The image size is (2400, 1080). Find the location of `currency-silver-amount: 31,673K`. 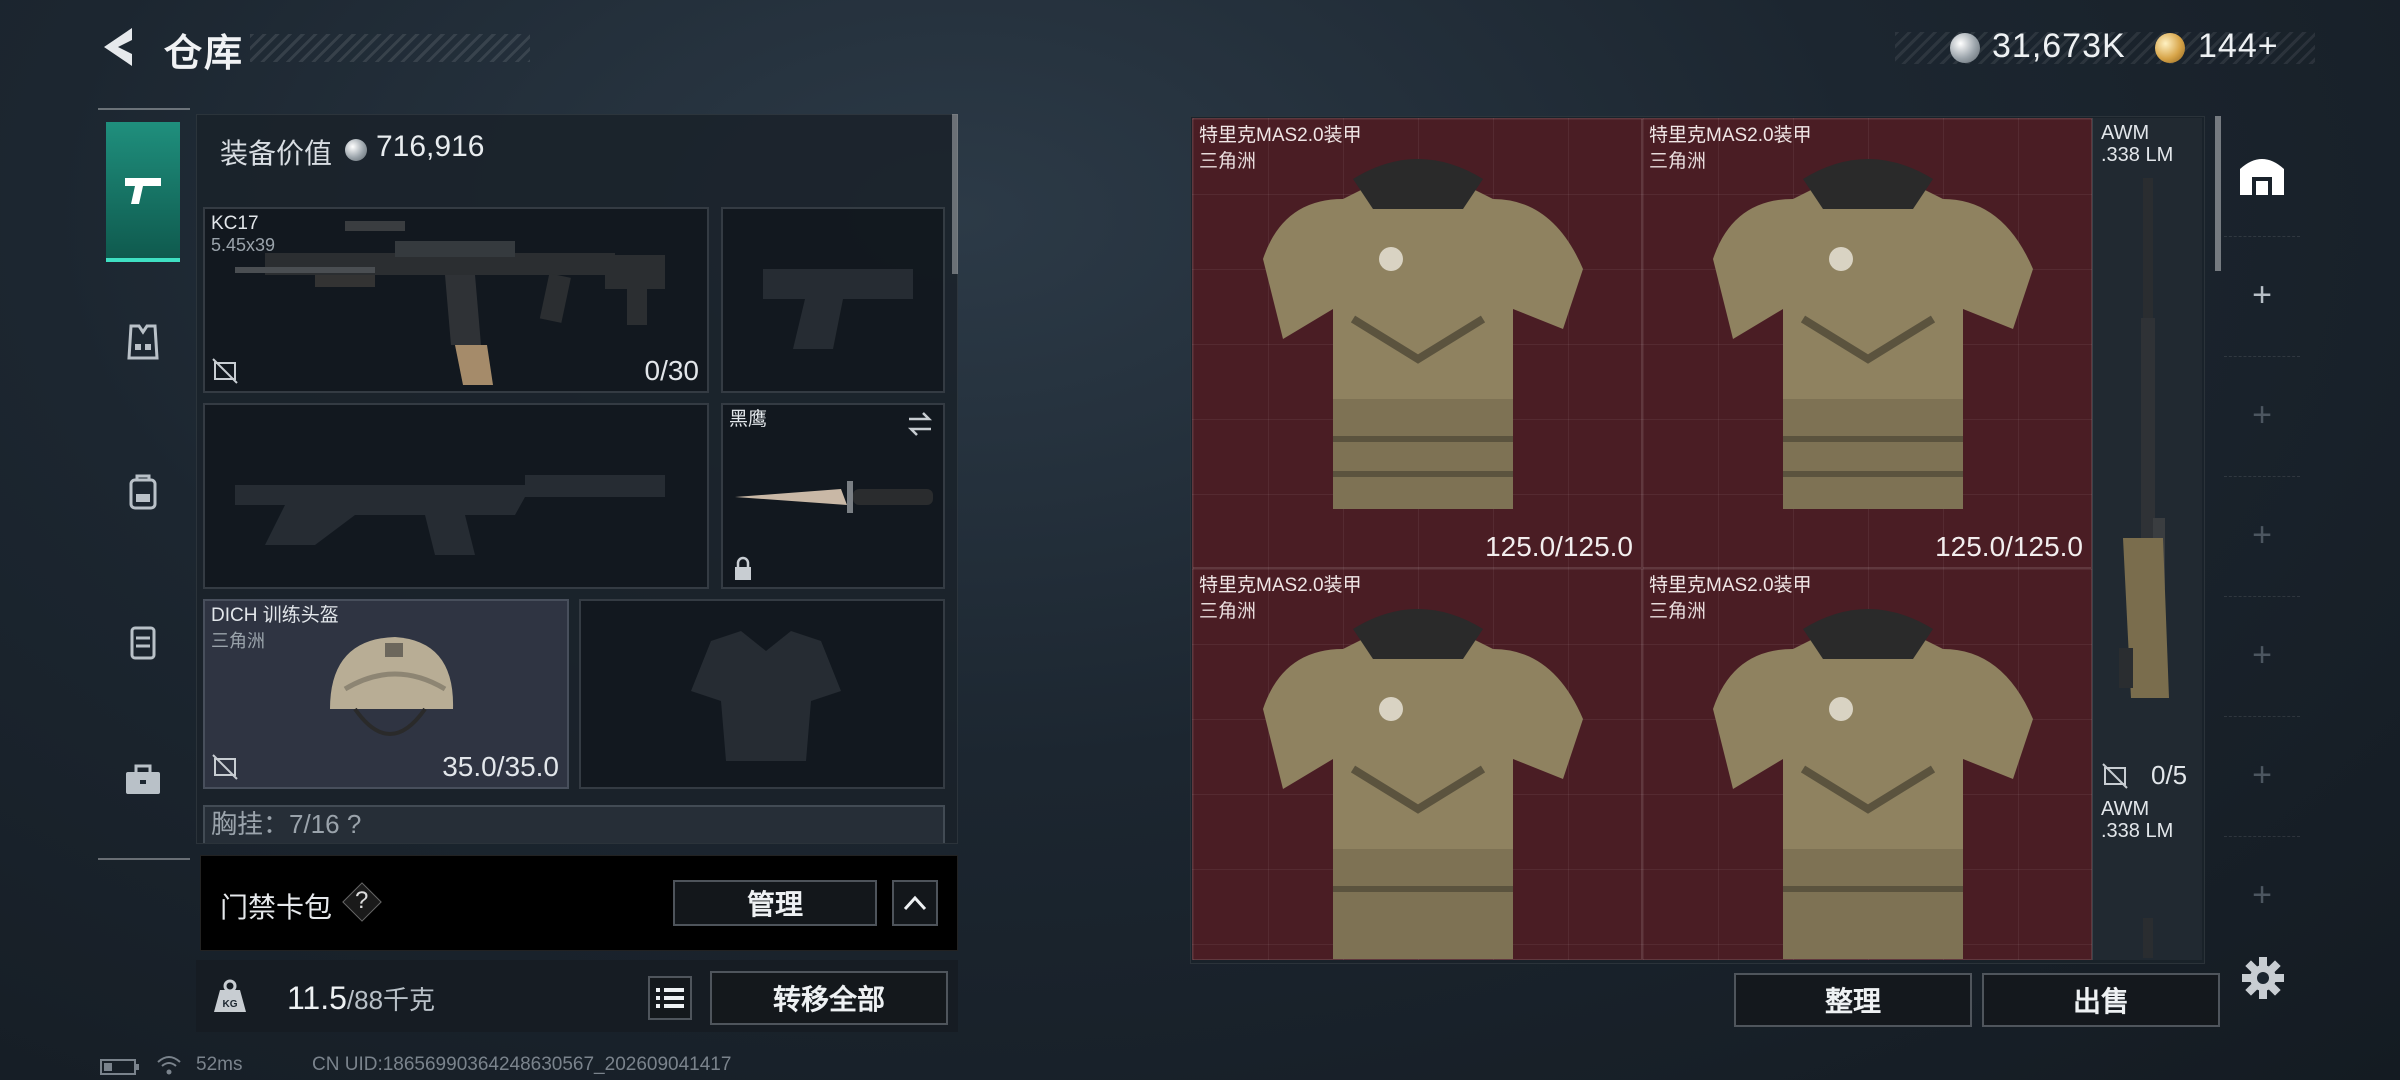

currency-silver-amount: 31,673K is located at coordinates (2059, 46).